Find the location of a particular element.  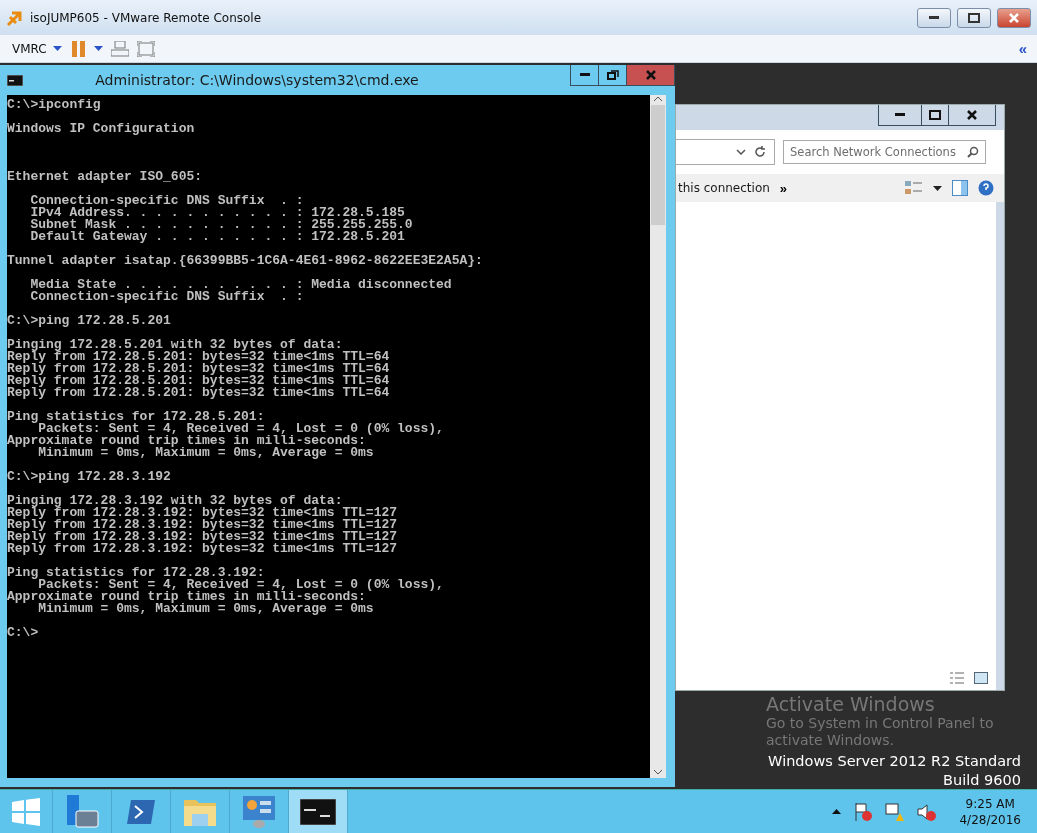

help-icon is located at coordinates (986, 188).